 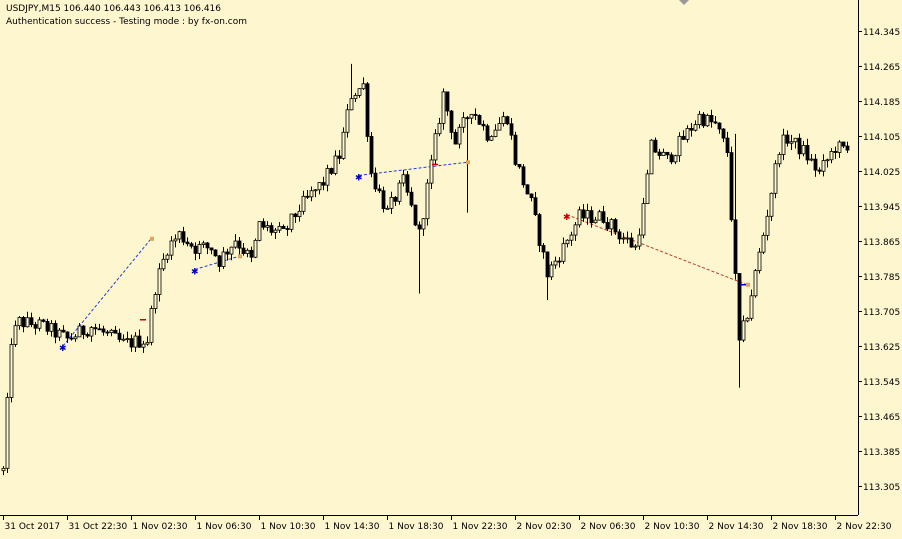 I want to click on x-tick-label: 2 Nov 22:30, so click(x=864, y=527).